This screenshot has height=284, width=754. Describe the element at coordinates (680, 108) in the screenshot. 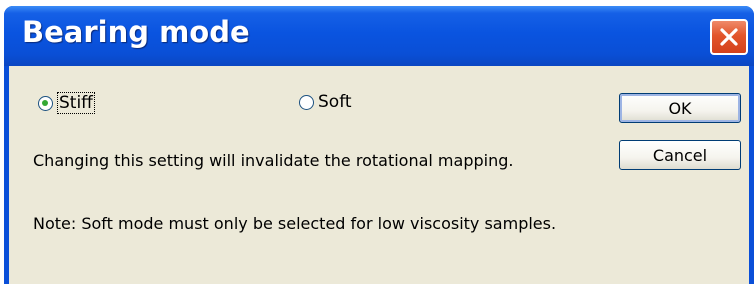

I see `ok-button: OK` at that location.